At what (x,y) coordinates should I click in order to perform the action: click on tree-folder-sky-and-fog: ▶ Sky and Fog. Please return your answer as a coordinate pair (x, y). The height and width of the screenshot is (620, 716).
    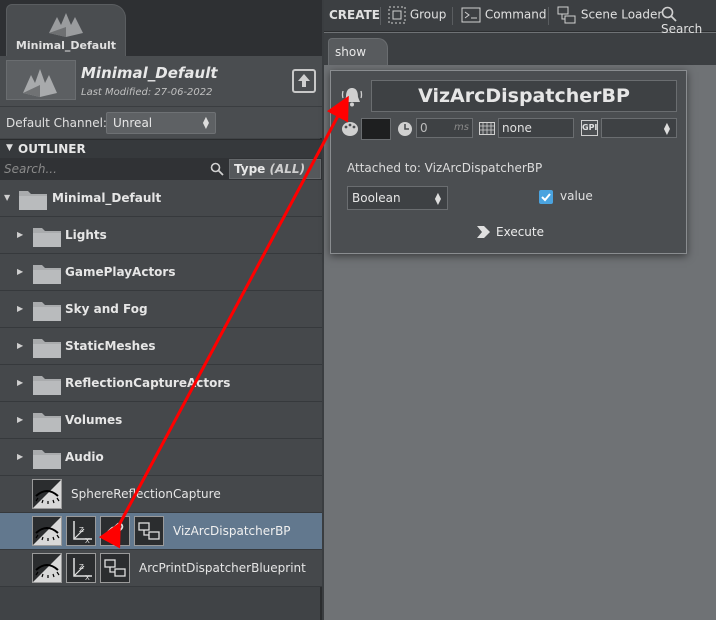
    Looking at the image, I should click on (161, 309).